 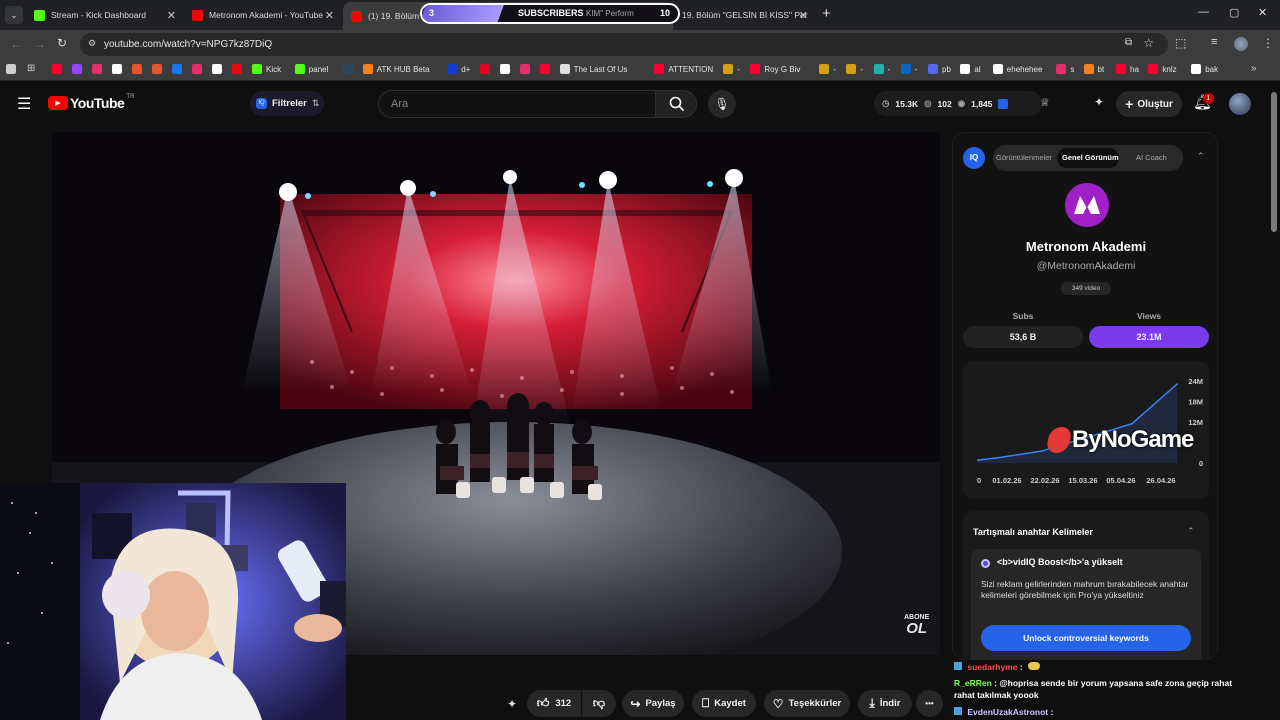 I want to click on bookmark-item: ATTENTION, so click(x=683, y=69).